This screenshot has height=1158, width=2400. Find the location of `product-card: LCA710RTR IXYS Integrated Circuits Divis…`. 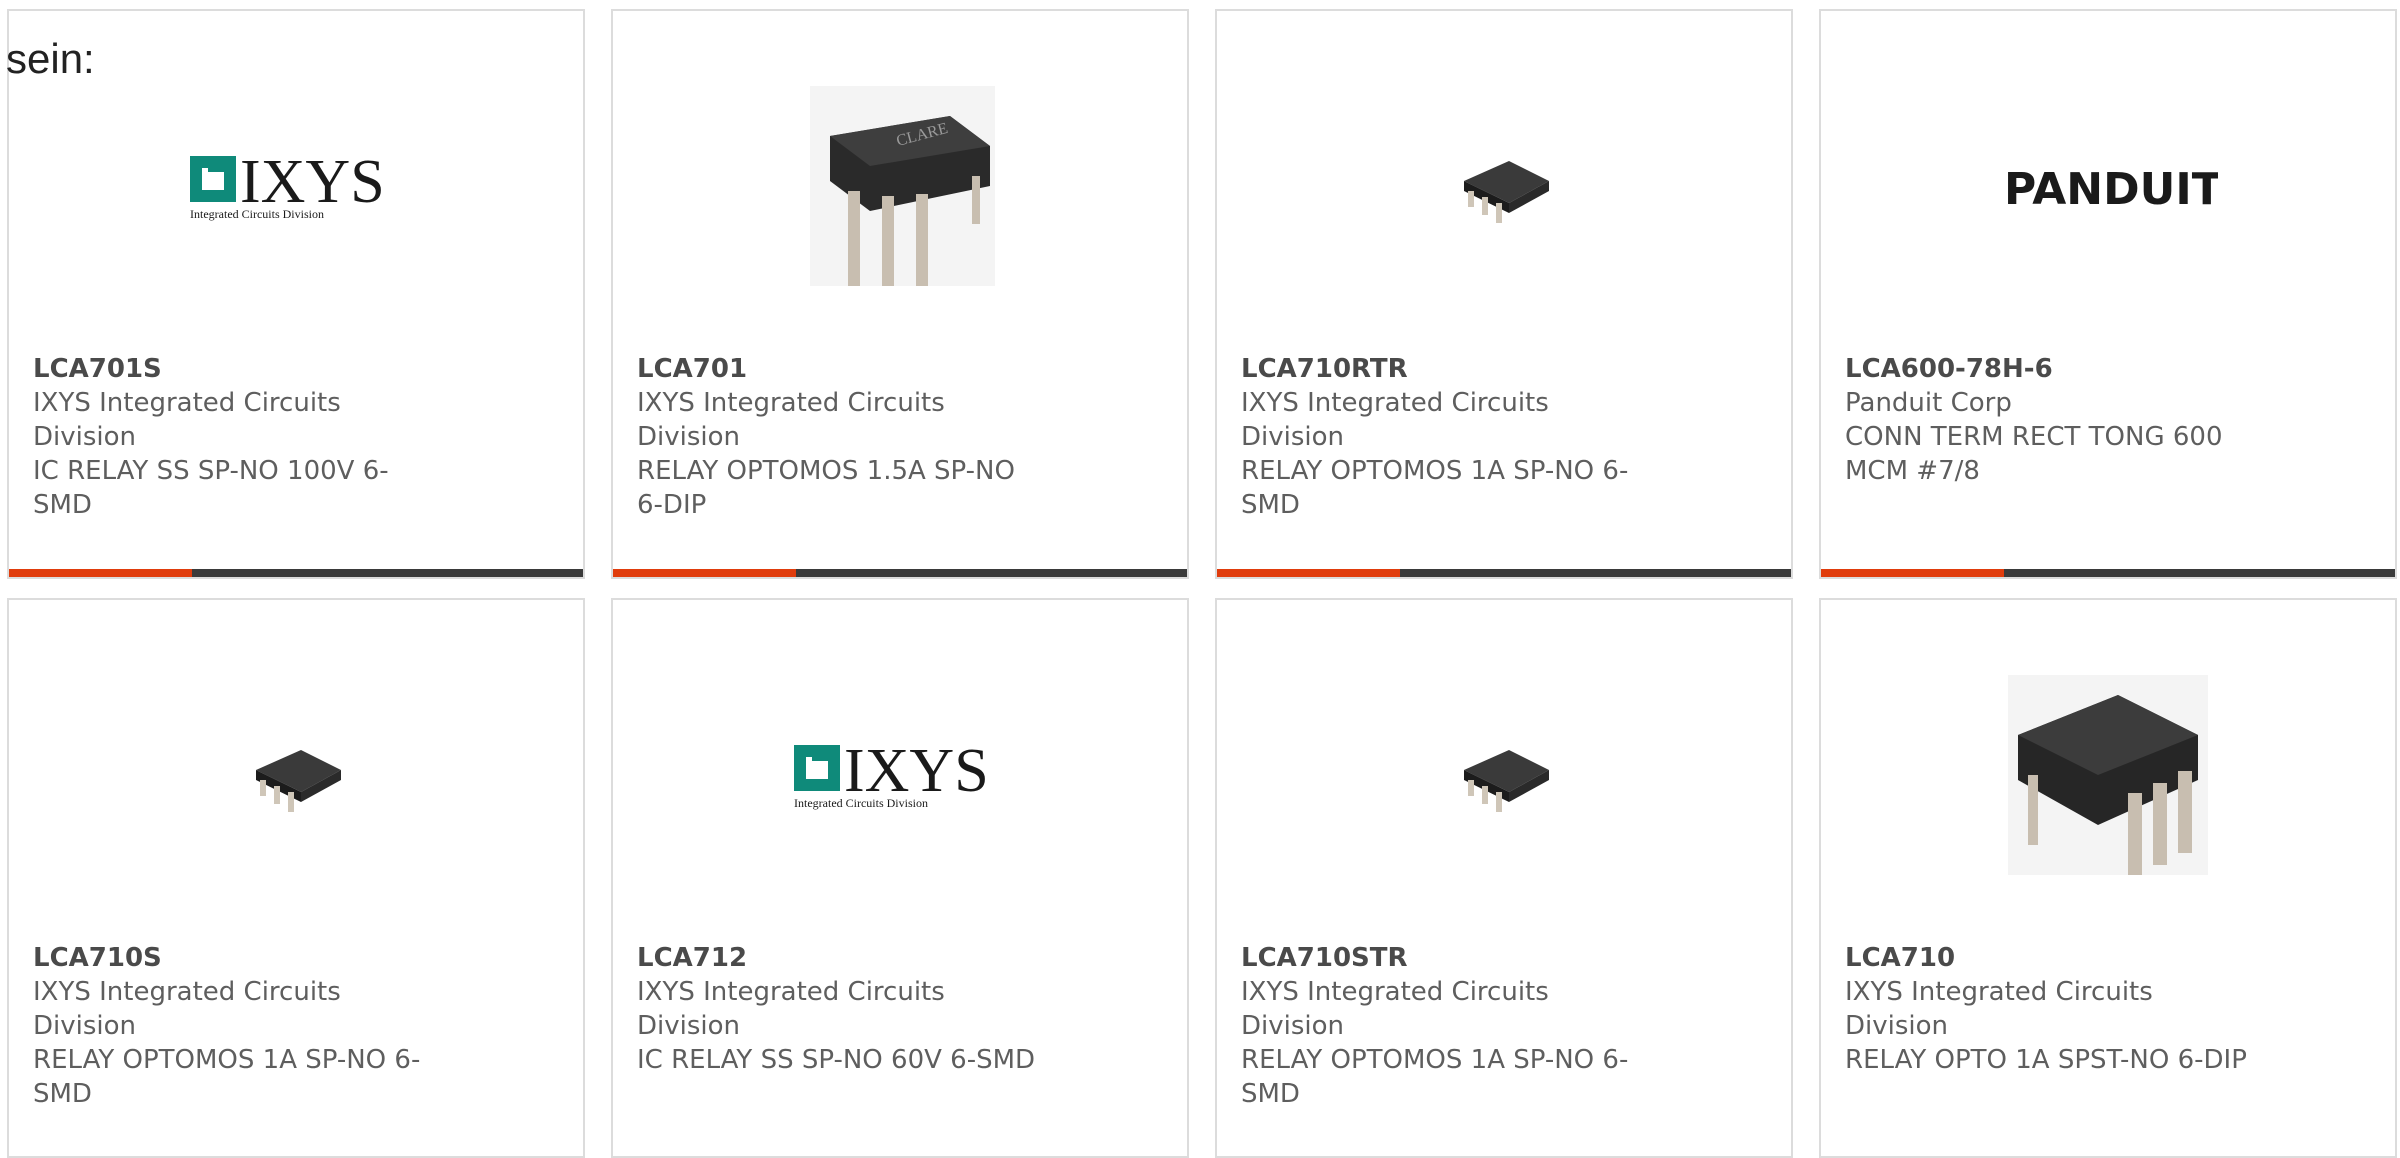

product-card: LCA710RTR IXYS Integrated Circuits Divis… is located at coordinates (1504, 294).